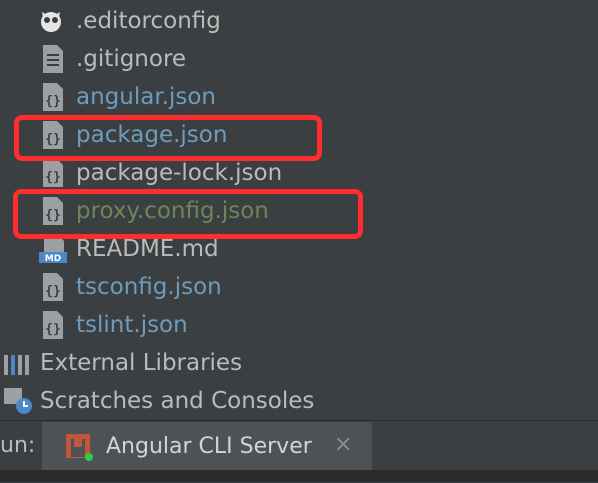  I want to click on tree-item-scratches: Scratches and Consoles, so click(299, 401).